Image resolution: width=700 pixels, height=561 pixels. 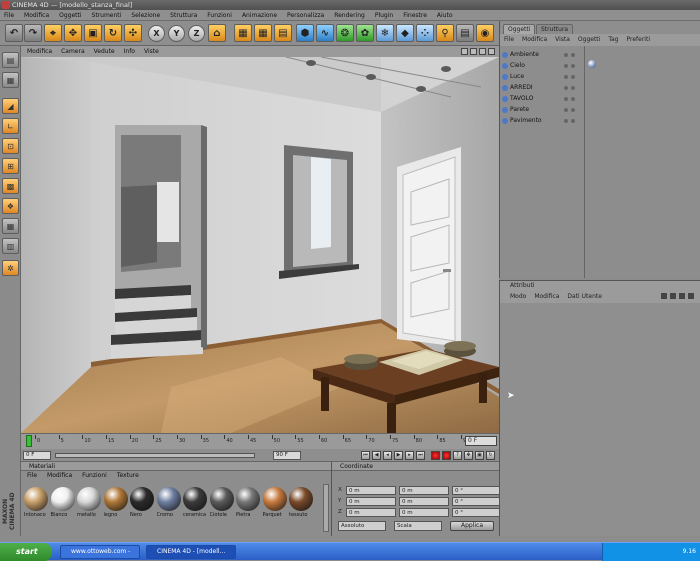 What do you see at coordinates (509, 40) in the screenshot?
I see `obj-menu-file: File` at bounding box center [509, 40].